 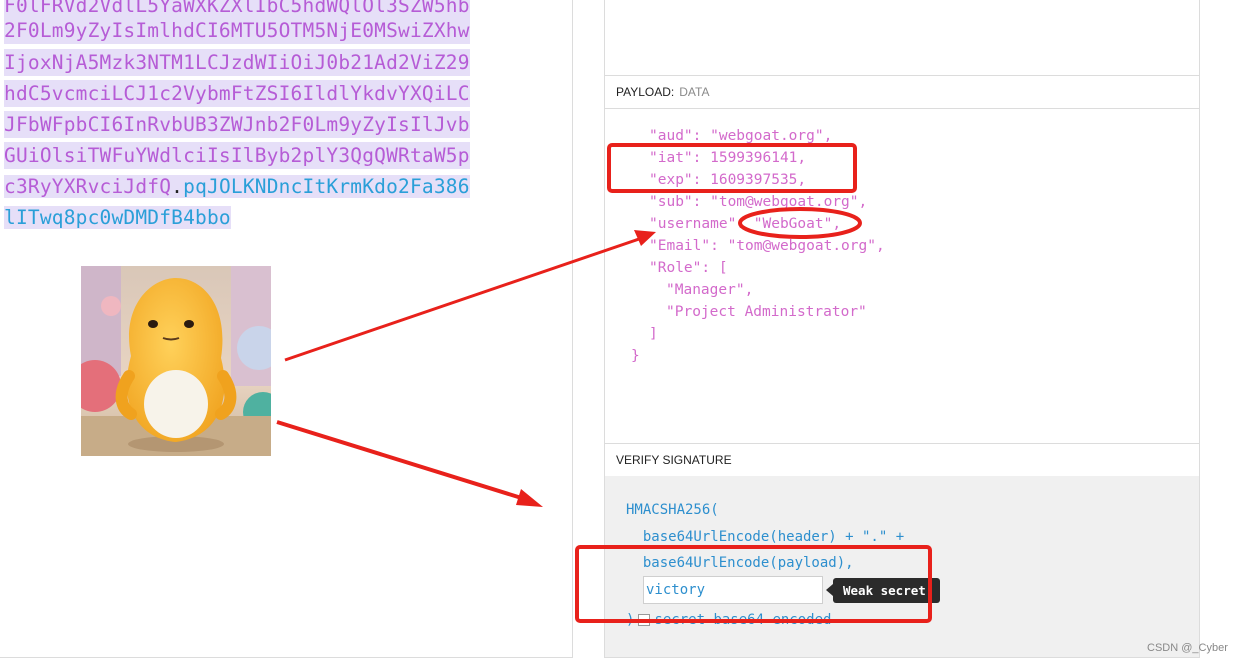 What do you see at coordinates (728, 158) in the screenshot?
I see `json-line: "iat": 1599396141,` at bounding box center [728, 158].